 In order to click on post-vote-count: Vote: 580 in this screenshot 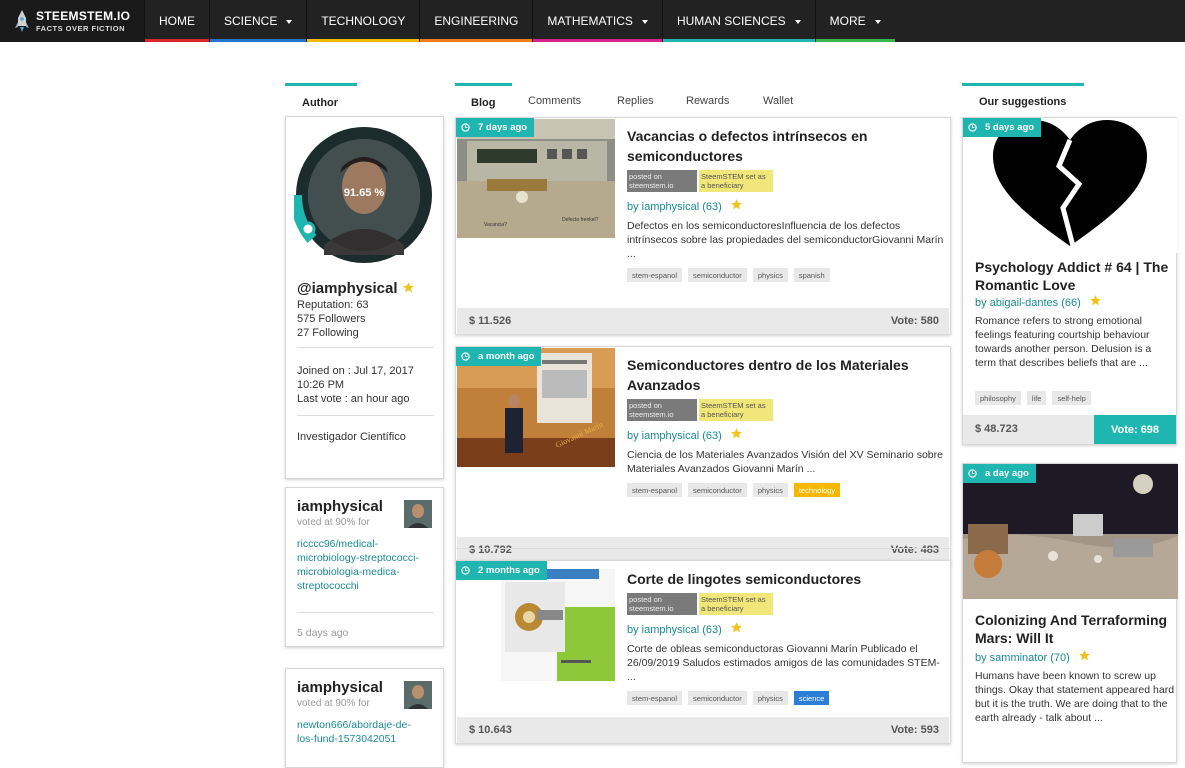, I will do `click(914, 321)`.